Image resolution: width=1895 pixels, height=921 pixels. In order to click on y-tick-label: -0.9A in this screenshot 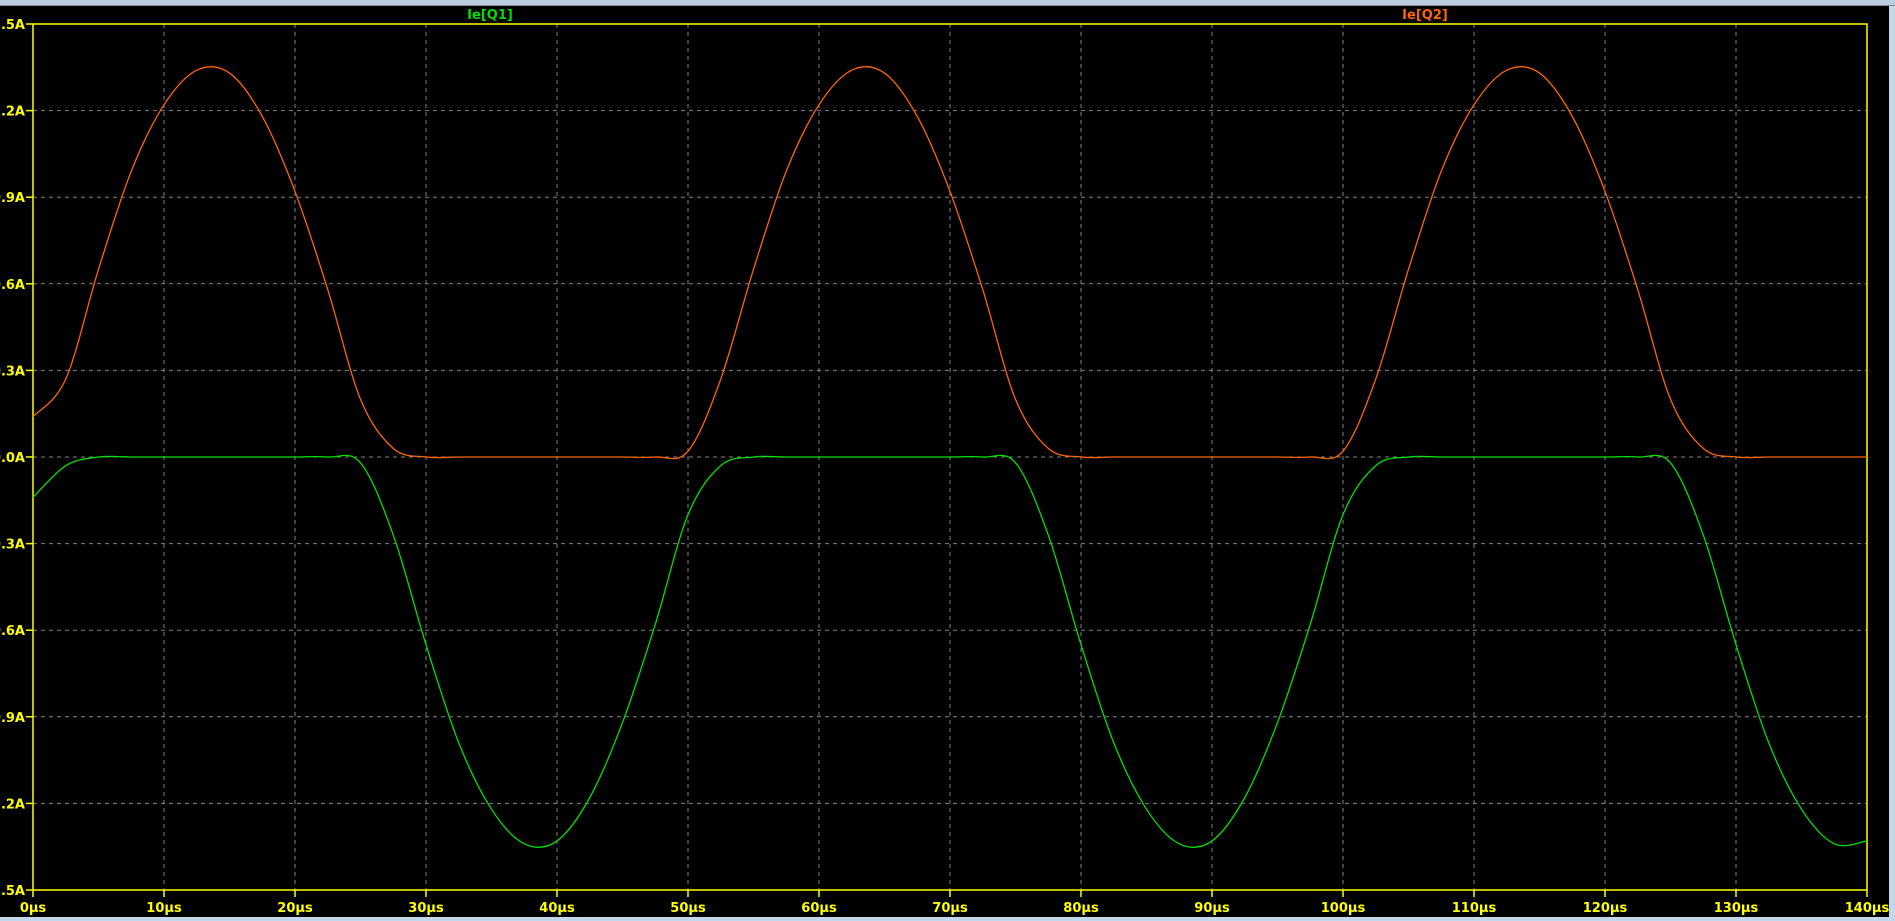, I will do `click(12, 718)`.